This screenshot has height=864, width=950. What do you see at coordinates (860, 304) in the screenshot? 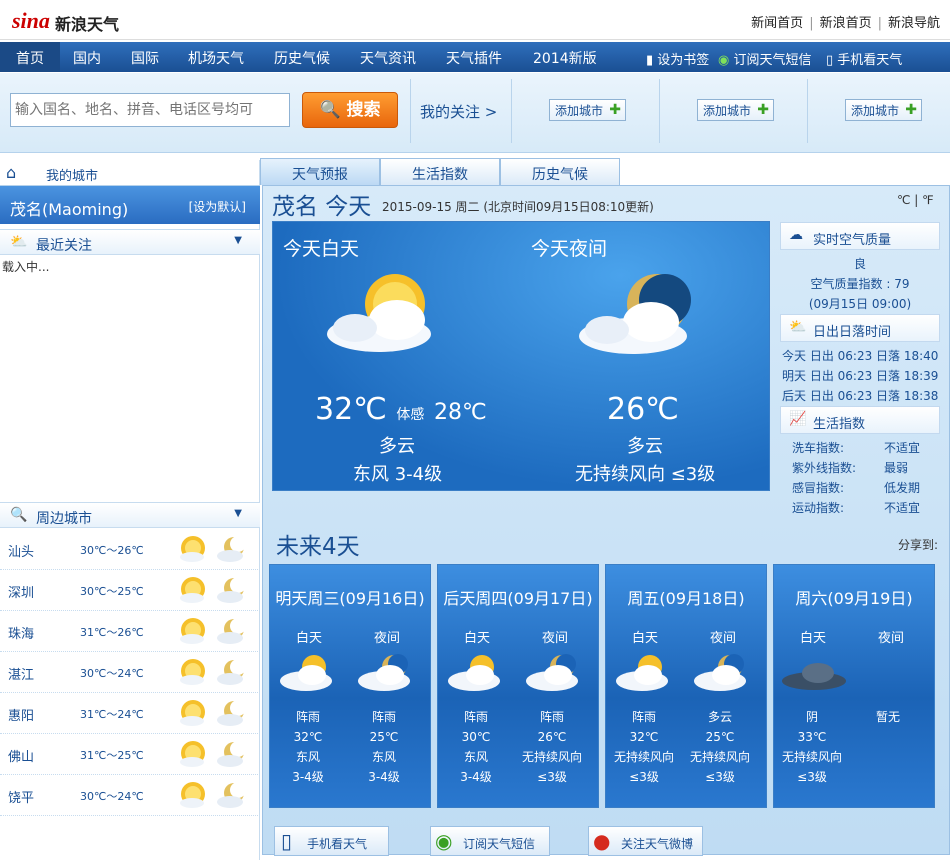
I see `air-time: (09月15日 09:00)` at bounding box center [860, 304].